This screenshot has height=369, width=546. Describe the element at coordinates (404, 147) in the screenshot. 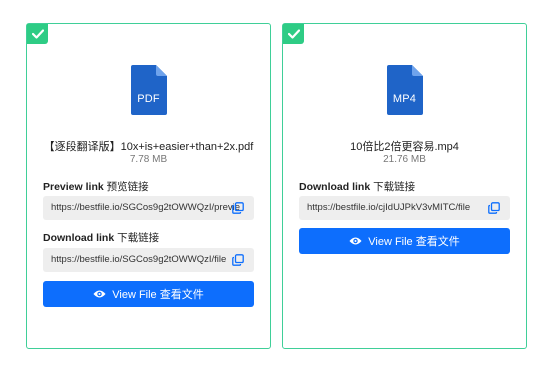

I see `file-name: 10倍比2倍更容易.mp4` at that location.